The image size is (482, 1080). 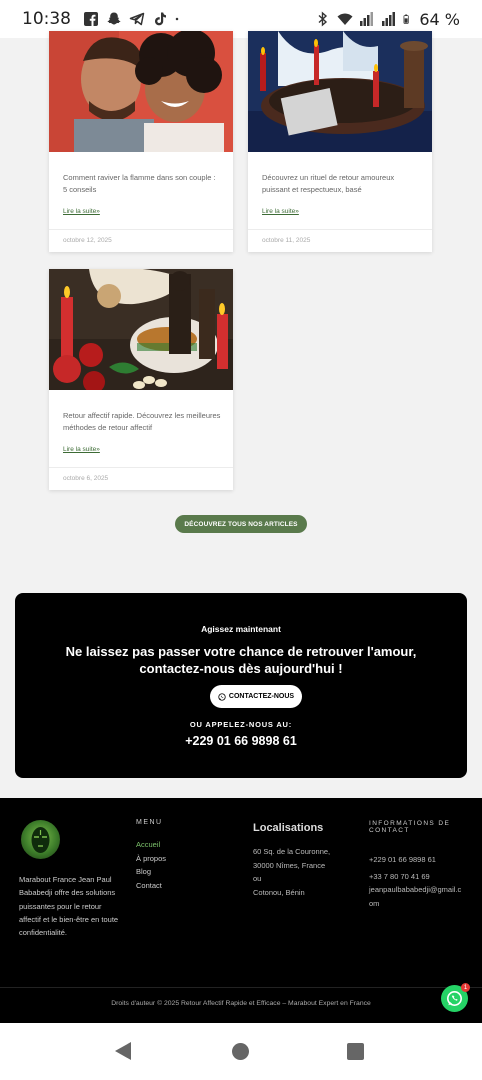 I want to click on back-icon, so click(x=123, y=1051).